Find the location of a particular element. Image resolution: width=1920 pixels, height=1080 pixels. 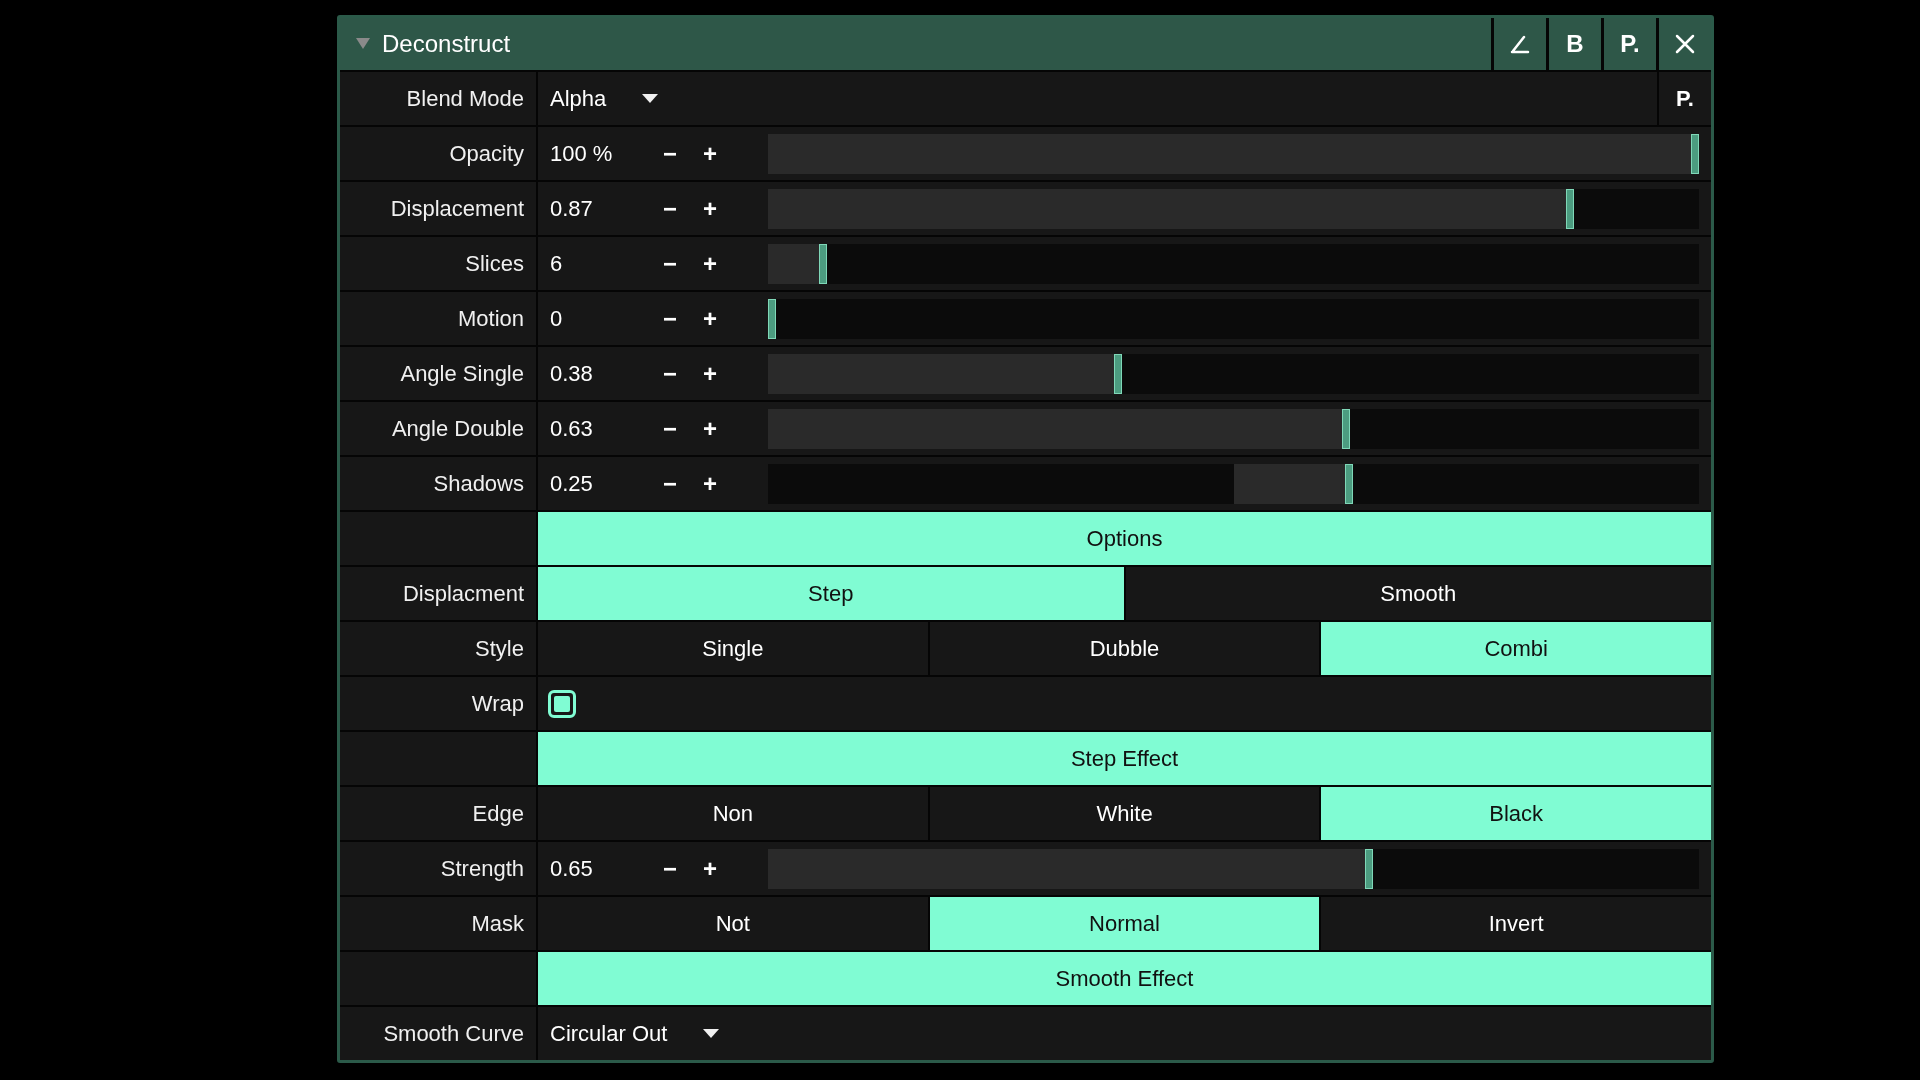

row-label-cell: Wrap is located at coordinates (438, 703).